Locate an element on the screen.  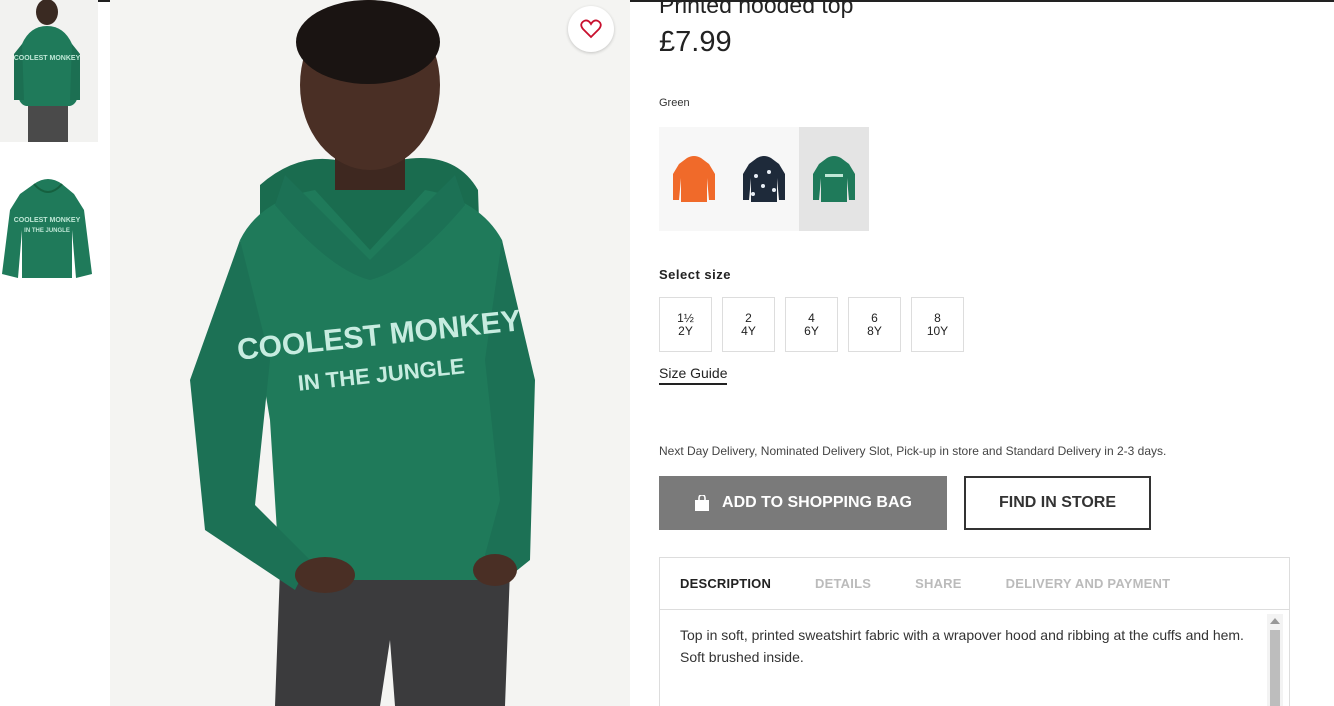
thumbnail-model-image: COOLEST MONKEY is located at coordinates (49, 71).